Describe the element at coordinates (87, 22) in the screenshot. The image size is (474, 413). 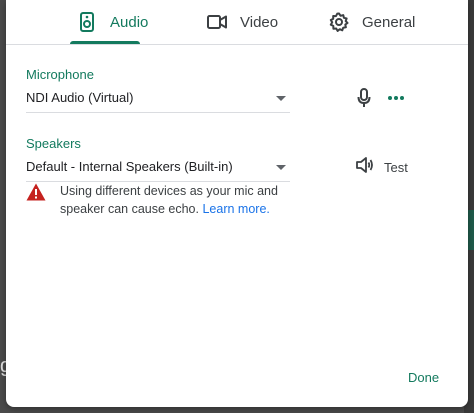
I see `speaker-device-icon` at that location.